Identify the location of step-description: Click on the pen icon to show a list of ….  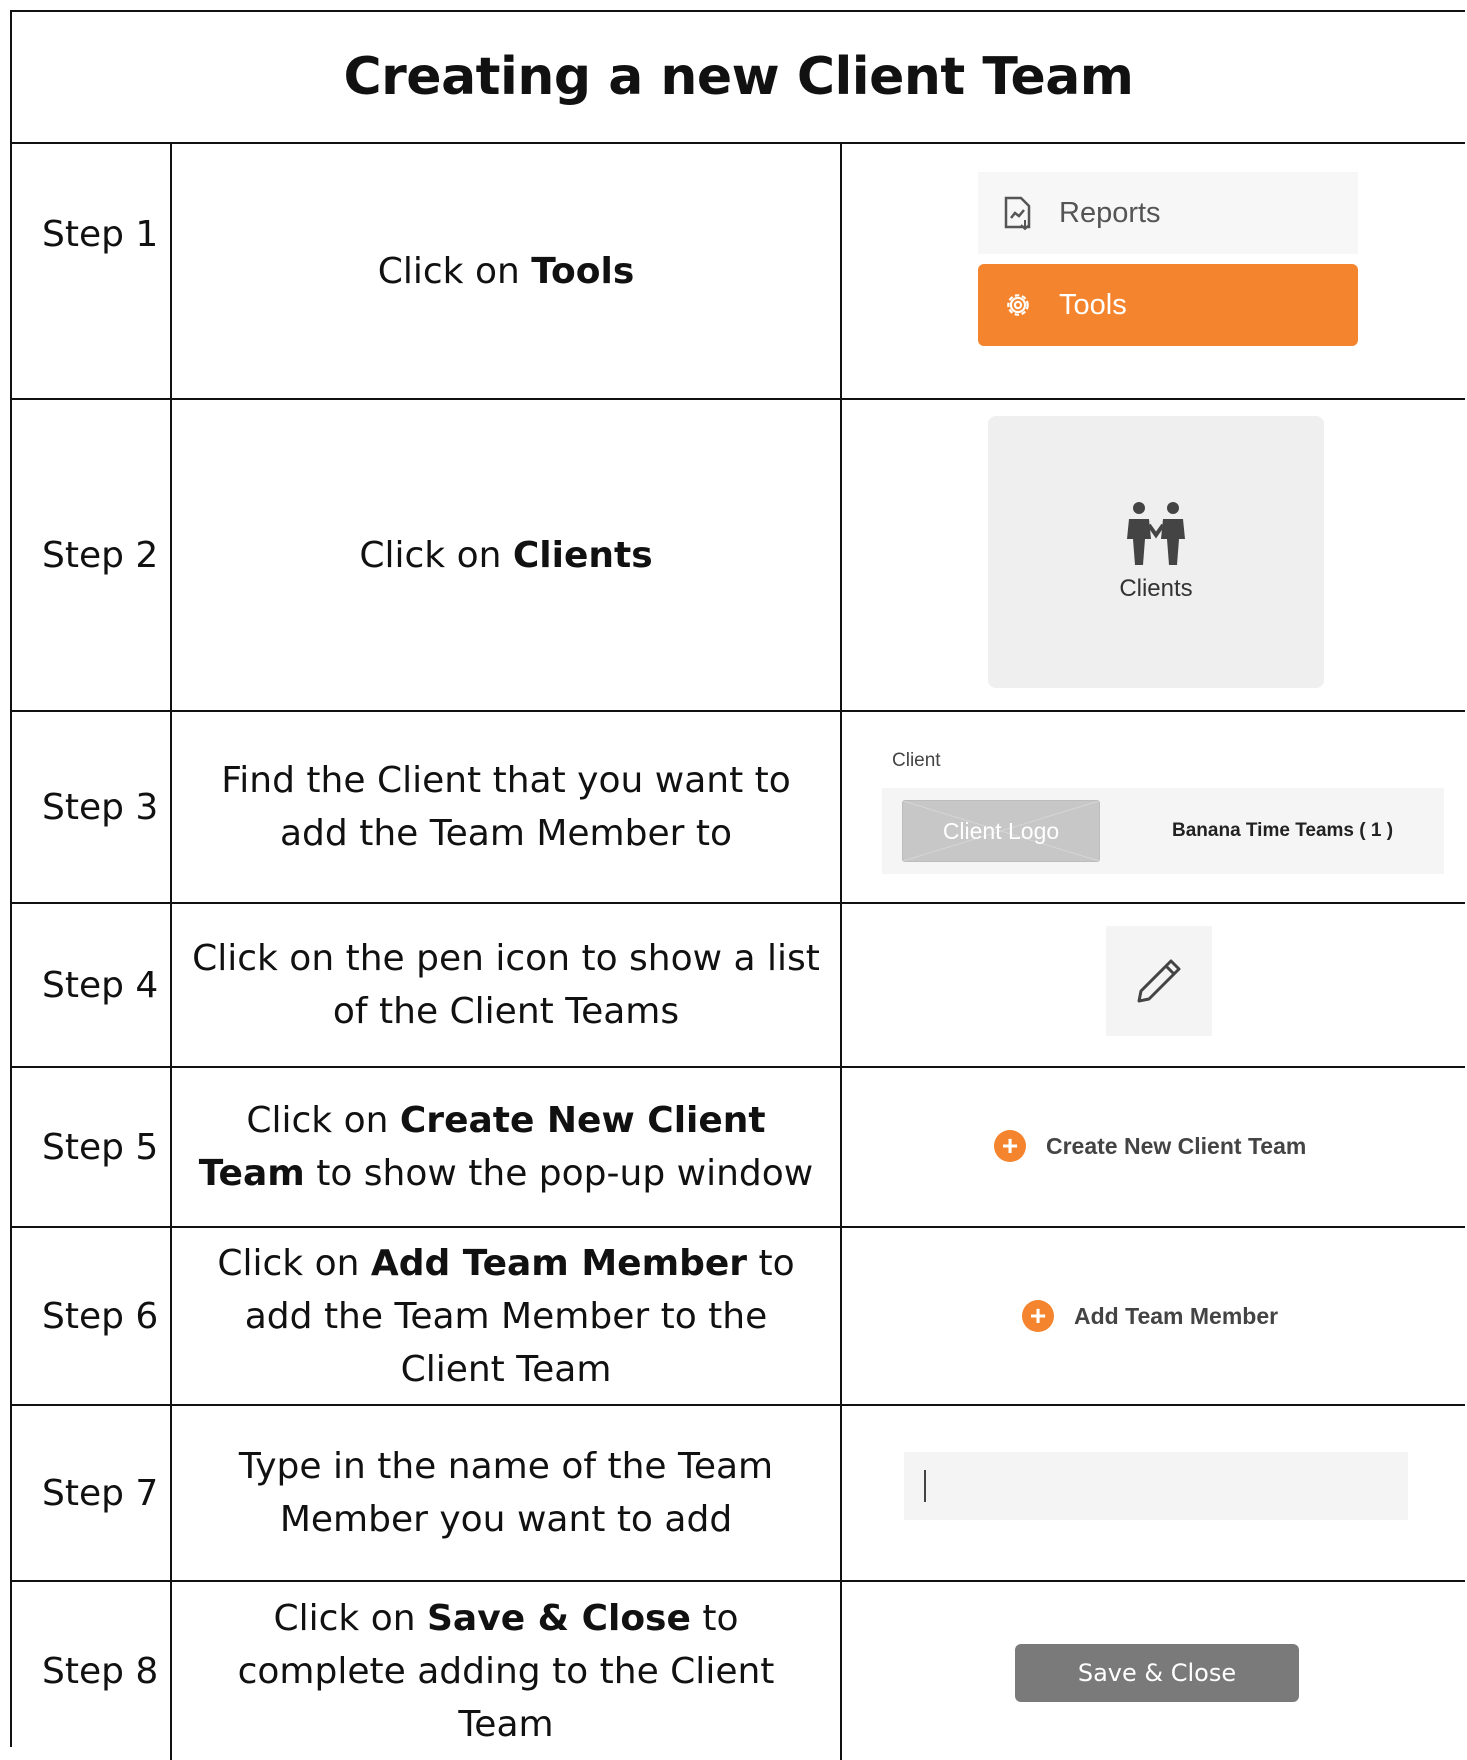
(507, 985).